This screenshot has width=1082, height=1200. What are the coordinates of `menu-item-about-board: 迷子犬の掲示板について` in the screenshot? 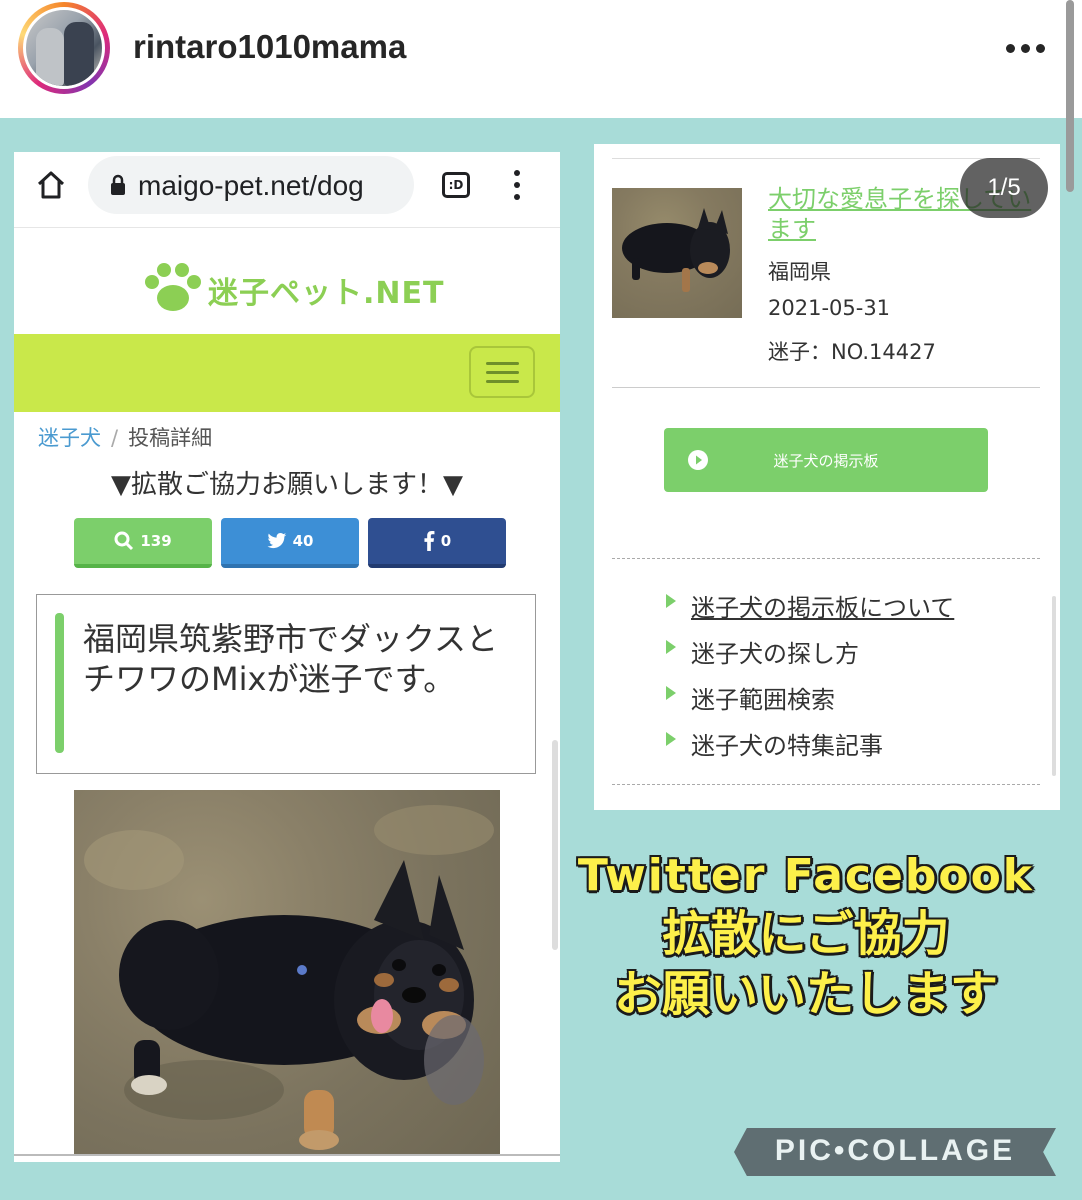 It's located at (809, 611).